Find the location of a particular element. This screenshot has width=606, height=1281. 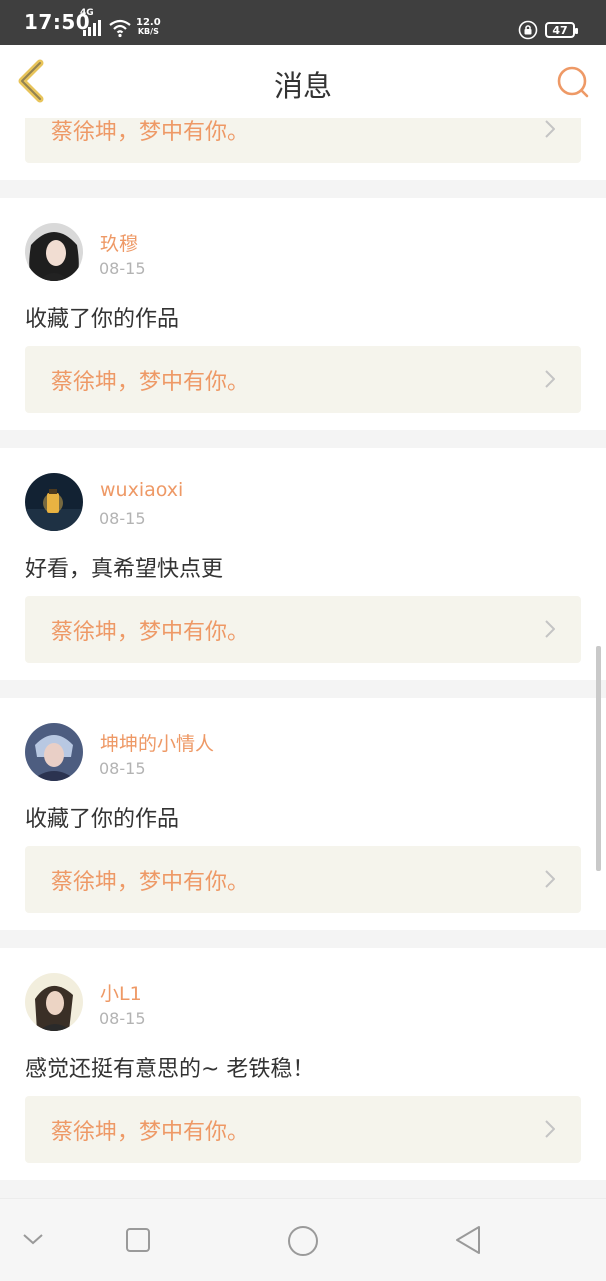

system-nav-bar is located at coordinates (303, 1239).